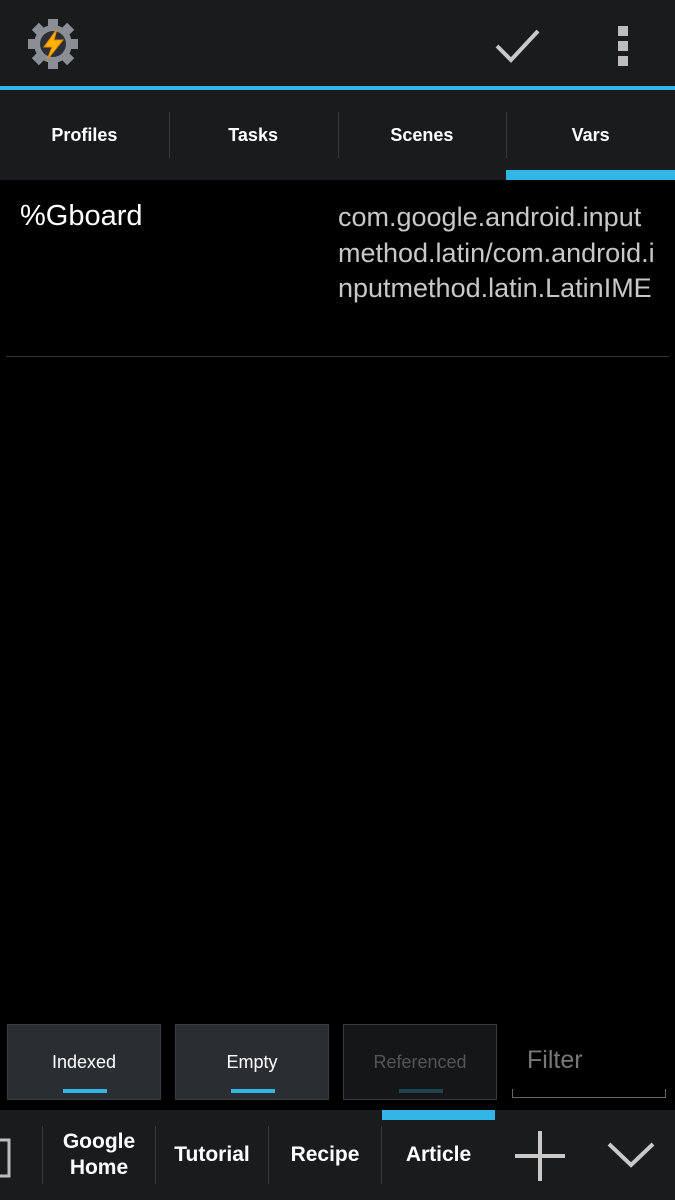  I want to click on tab-vars: Vars, so click(590, 135).